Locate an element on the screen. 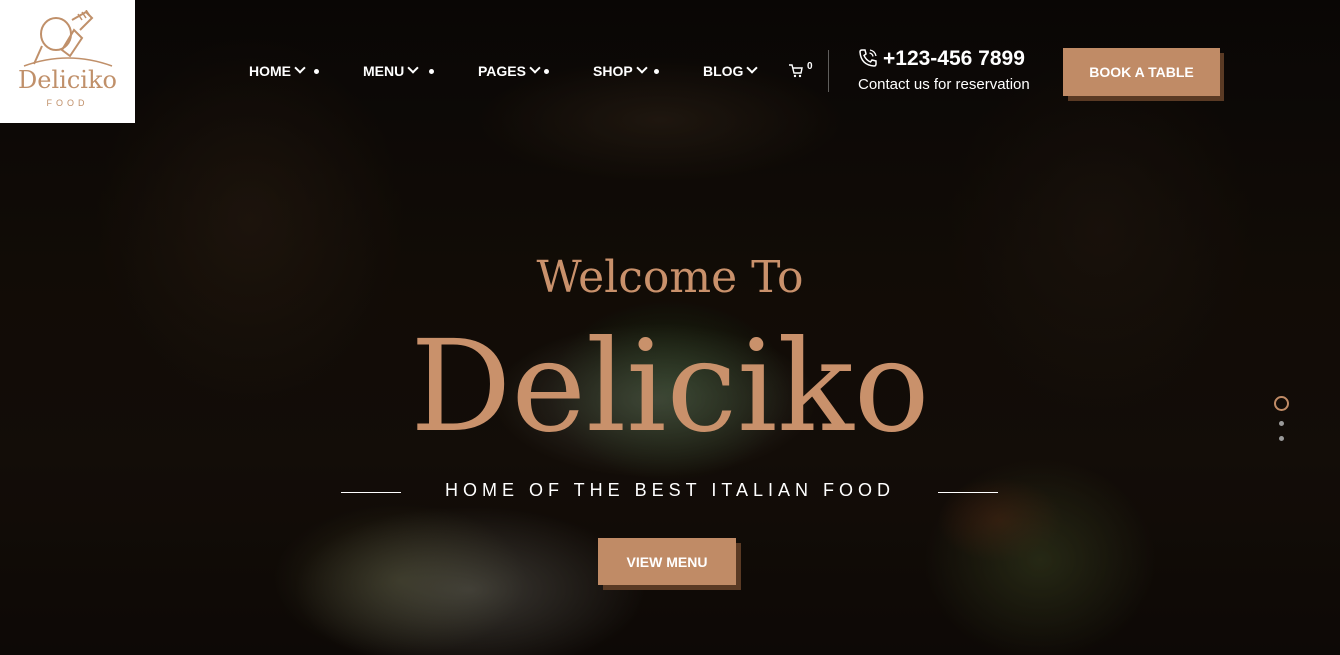 The width and height of the screenshot is (1340, 655). nav-item-label: SHOP is located at coordinates (613, 71).